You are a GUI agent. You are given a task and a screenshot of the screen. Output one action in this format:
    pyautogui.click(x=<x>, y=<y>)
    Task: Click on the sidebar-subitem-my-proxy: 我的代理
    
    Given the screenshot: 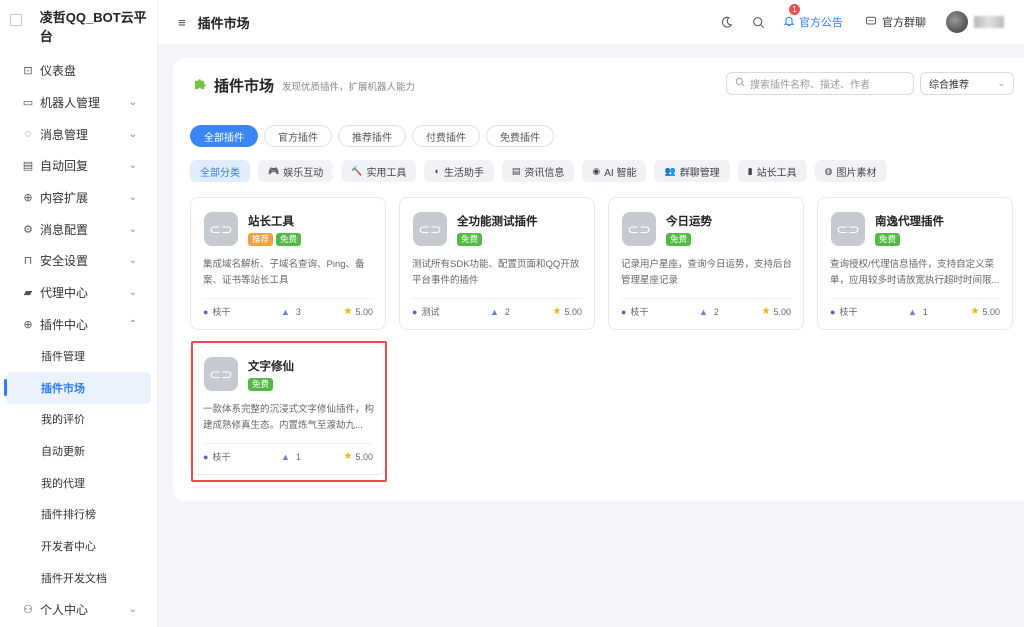 What is the action you would take?
    pyautogui.click(x=78, y=483)
    